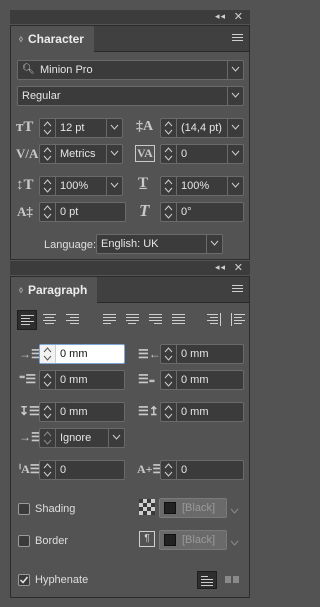 This screenshot has width=320, height=607. I want to click on border-label: Border, so click(52, 541).